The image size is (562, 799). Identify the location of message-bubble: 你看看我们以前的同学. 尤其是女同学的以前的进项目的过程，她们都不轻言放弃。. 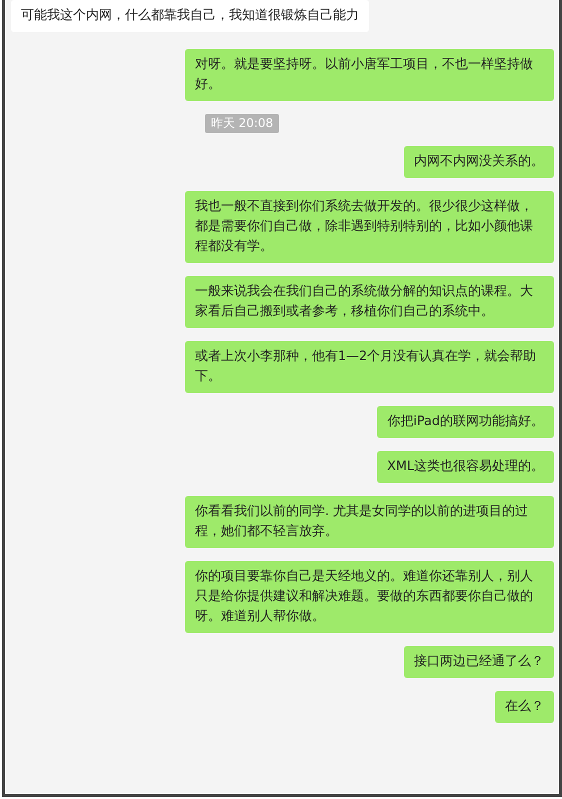
(369, 522).